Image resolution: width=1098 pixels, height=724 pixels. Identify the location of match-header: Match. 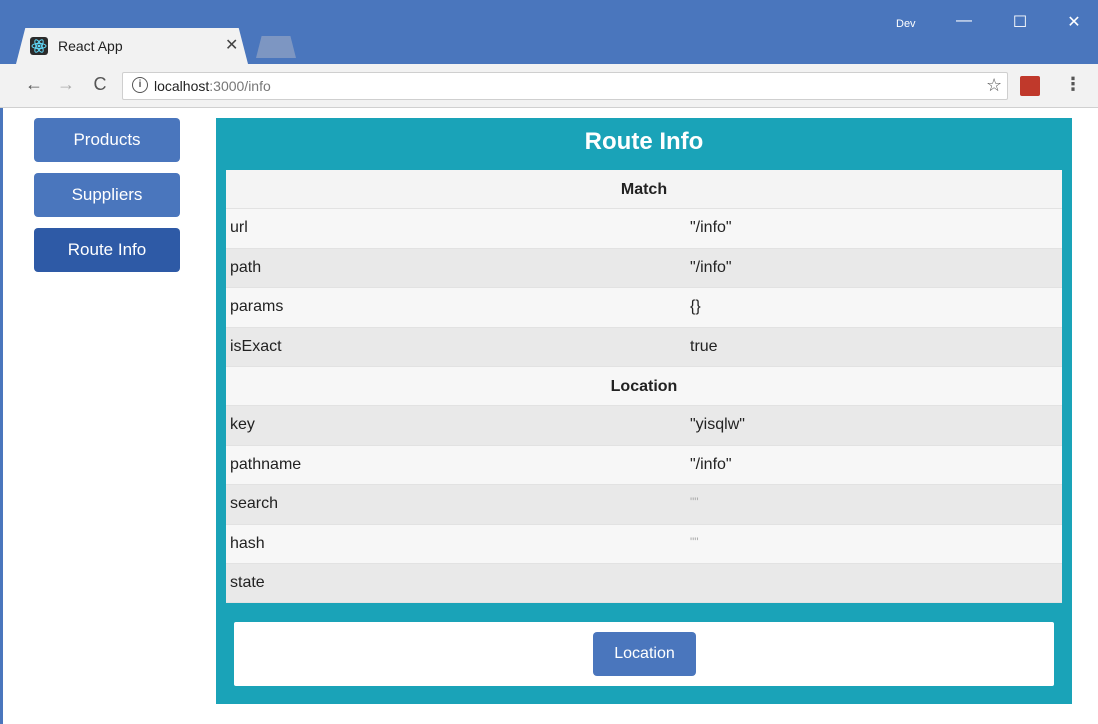
(644, 190).